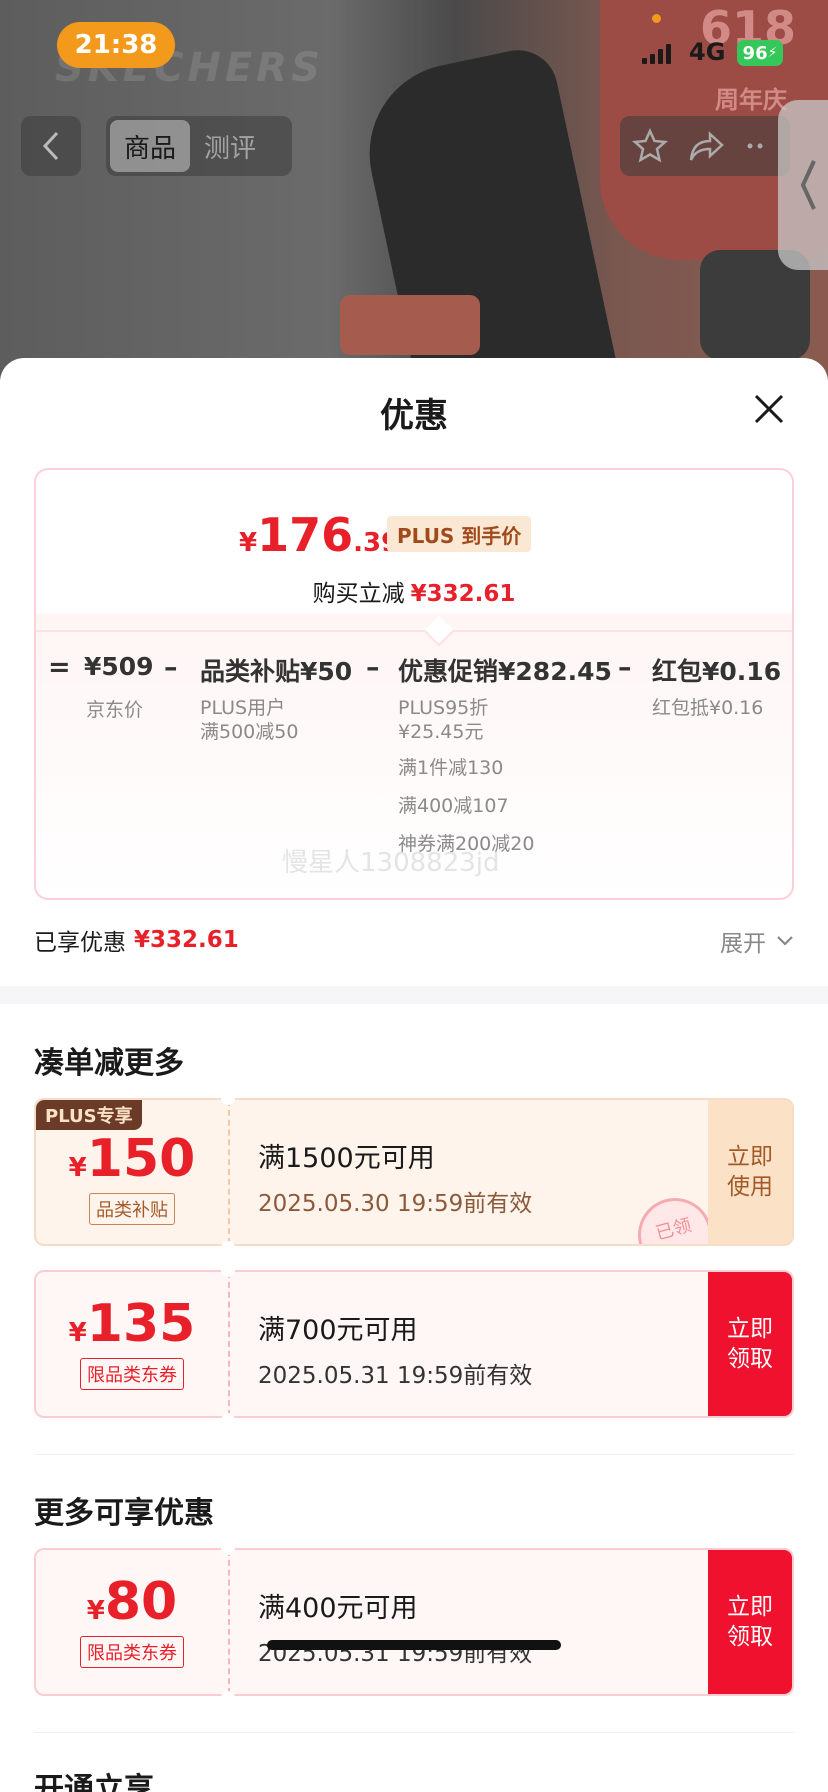 The height and width of the screenshot is (1792, 828). What do you see at coordinates (675, 1216) in the screenshot?
I see `claimed-stamp: 已领` at bounding box center [675, 1216].